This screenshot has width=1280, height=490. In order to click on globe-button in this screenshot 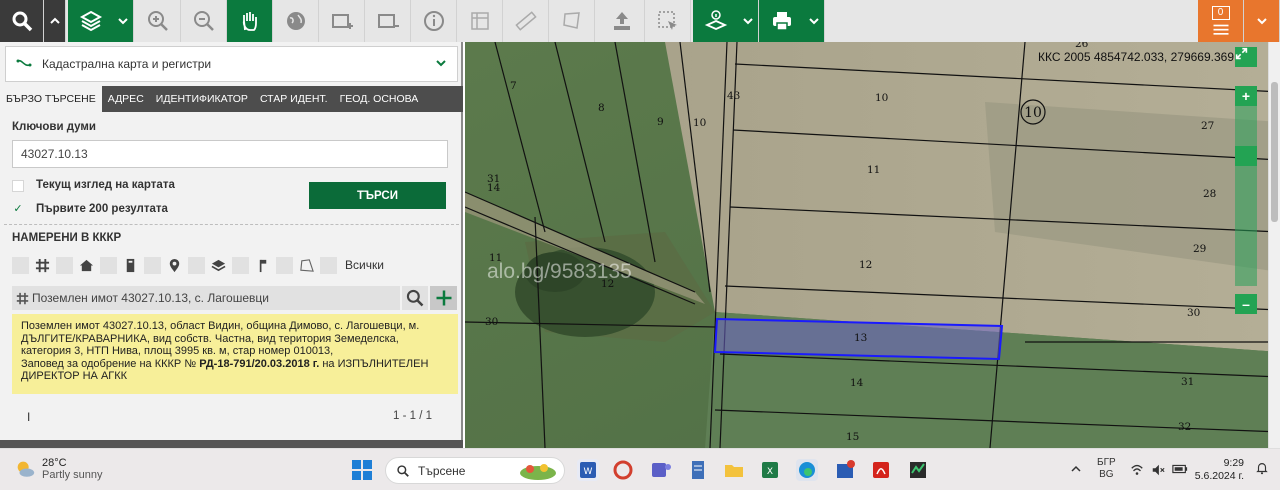, I will do `click(296, 21)`.